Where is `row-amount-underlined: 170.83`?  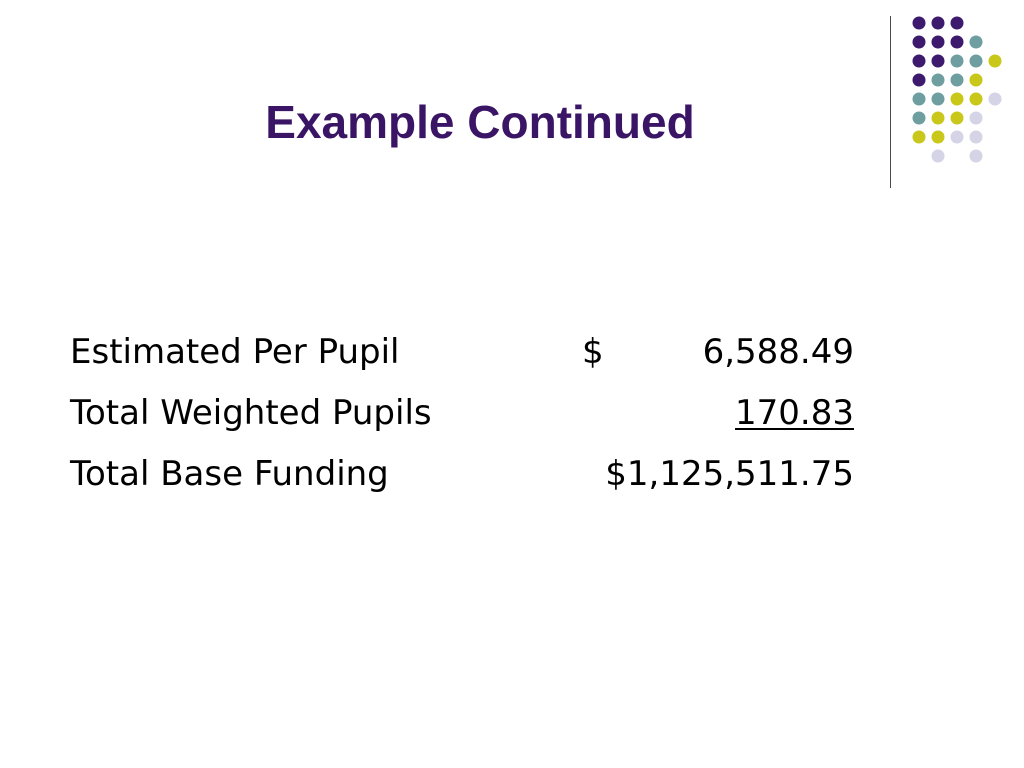 row-amount-underlined: 170.83 is located at coordinates (794, 413).